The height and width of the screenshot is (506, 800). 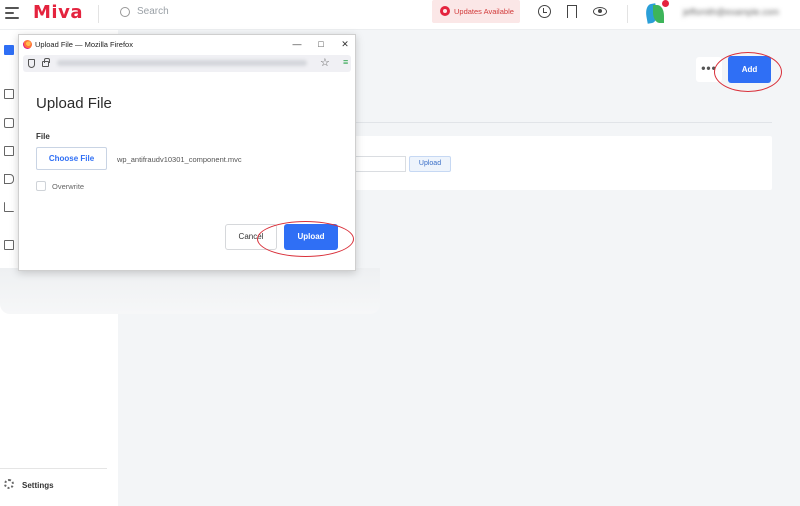 What do you see at coordinates (9, 484) in the screenshot?
I see `settings-icon` at bounding box center [9, 484].